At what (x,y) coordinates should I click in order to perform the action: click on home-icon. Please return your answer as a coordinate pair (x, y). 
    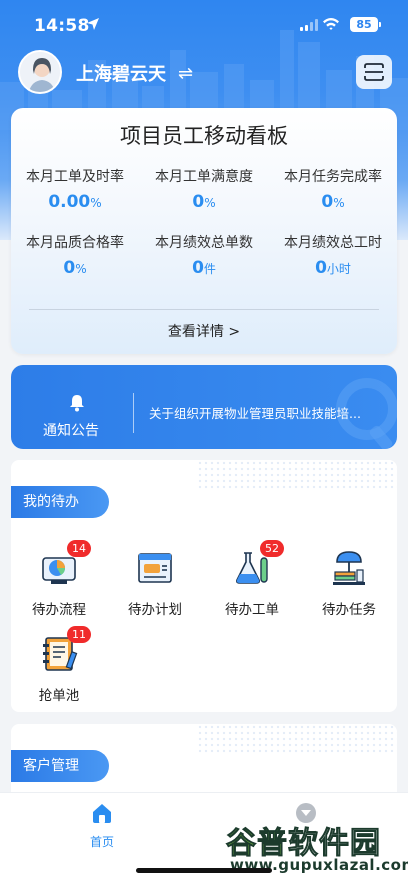
    Looking at the image, I should click on (102, 813).